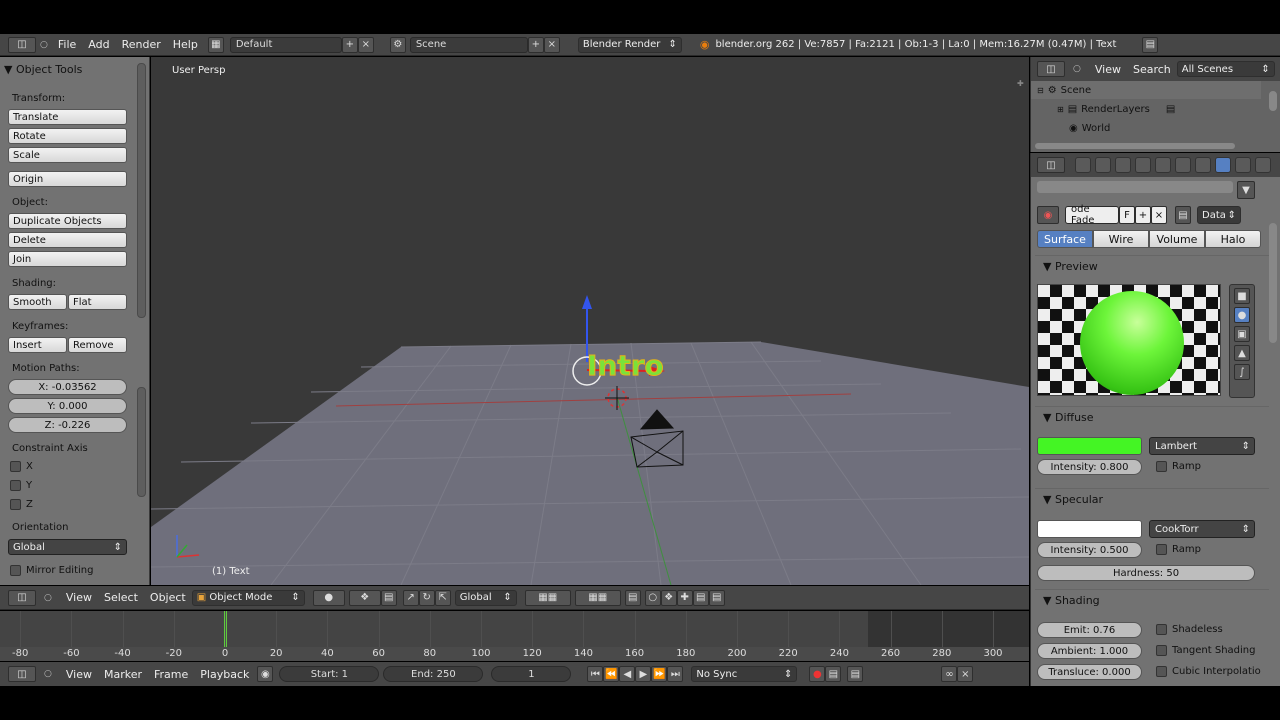  What do you see at coordinates (1089, 446) in the screenshot?
I see `diffuse-color-swatch` at bounding box center [1089, 446].